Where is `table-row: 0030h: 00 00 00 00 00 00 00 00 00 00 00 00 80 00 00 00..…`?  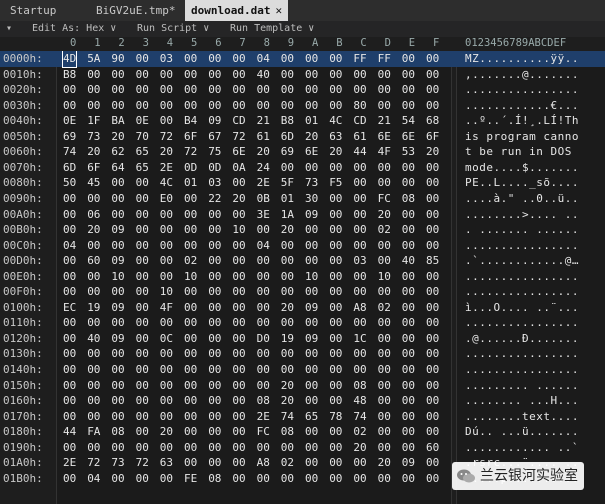 table-row: 0030h: 00 00 00 00 00 00 00 00 00 00 00 00 80 00 00 00..… is located at coordinates (302, 106).